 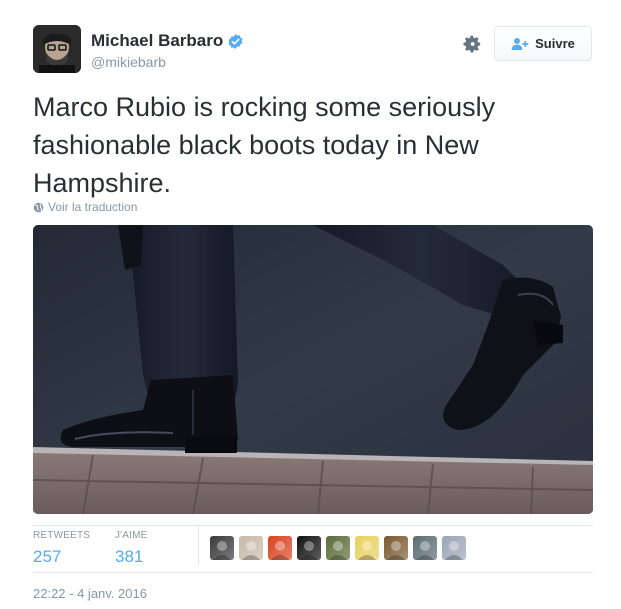 I want to click on likes-stat: J'AIME 381, so click(x=131, y=548).